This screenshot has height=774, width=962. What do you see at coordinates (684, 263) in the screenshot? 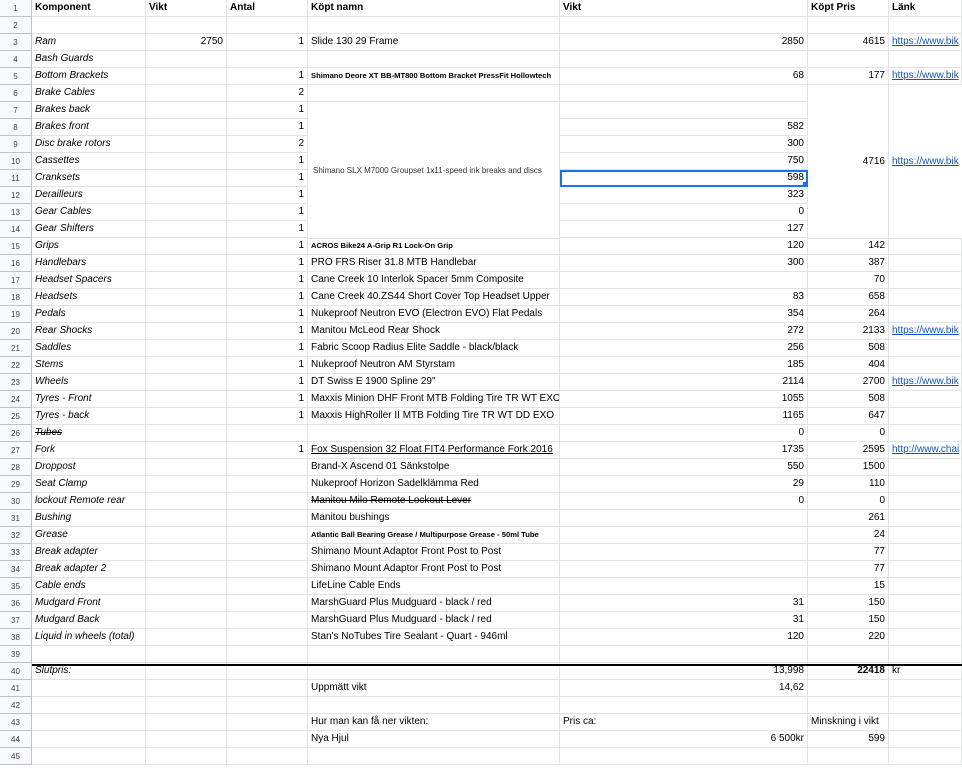
I see `purchased-weight: 300` at bounding box center [684, 263].